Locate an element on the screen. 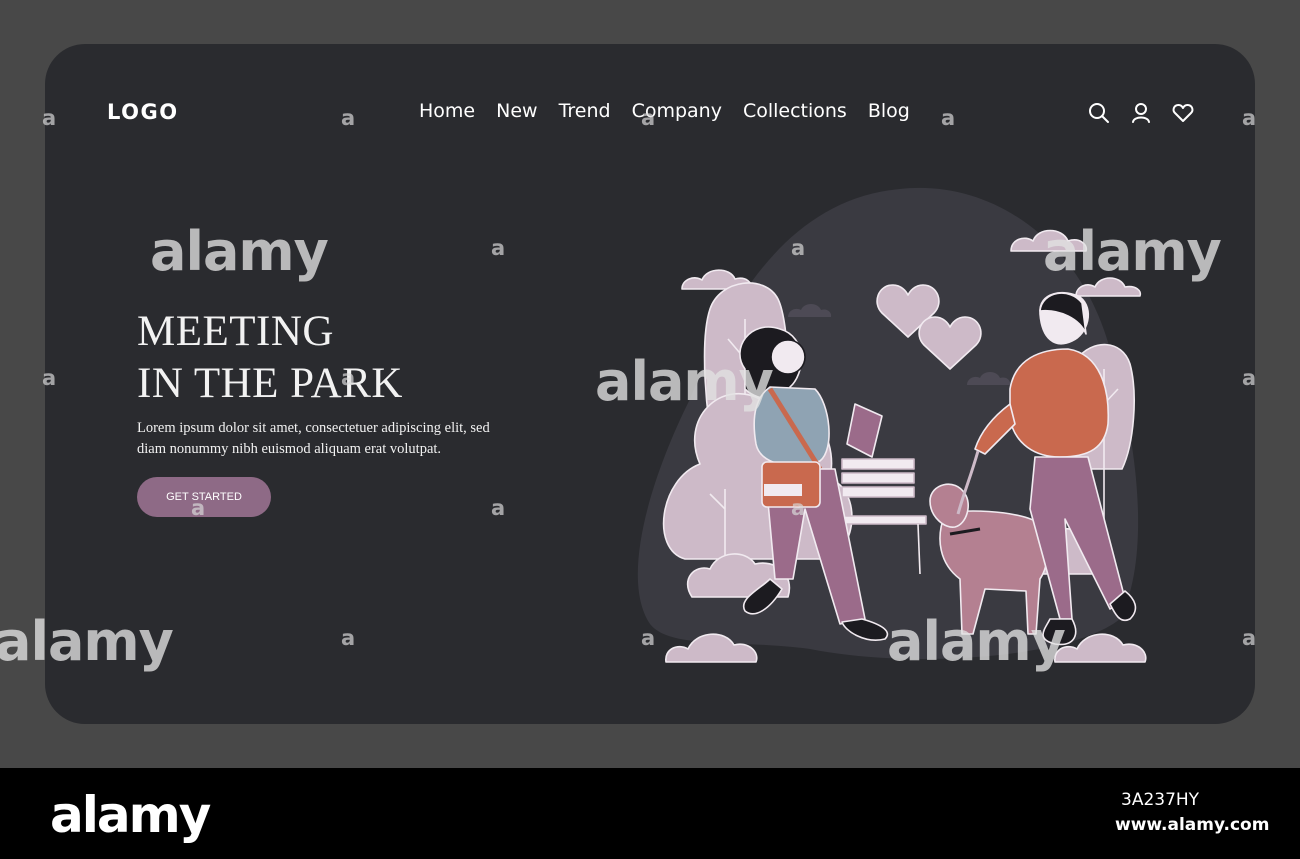 This screenshot has width=1300, height=859. site-logo: LOGO is located at coordinates (143, 112).